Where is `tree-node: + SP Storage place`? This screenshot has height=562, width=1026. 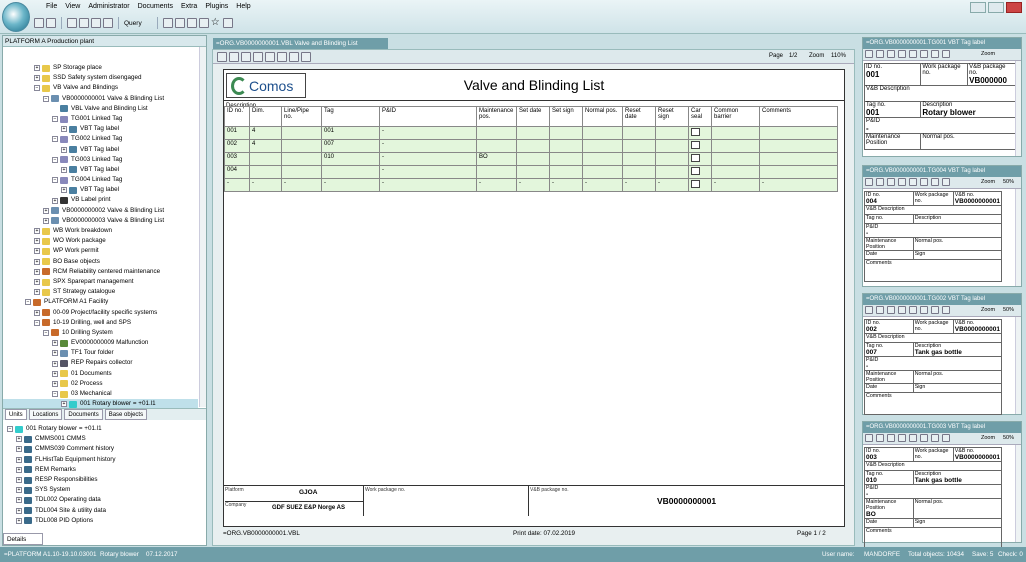 tree-node: + SP Storage place is located at coordinates (100, 68).